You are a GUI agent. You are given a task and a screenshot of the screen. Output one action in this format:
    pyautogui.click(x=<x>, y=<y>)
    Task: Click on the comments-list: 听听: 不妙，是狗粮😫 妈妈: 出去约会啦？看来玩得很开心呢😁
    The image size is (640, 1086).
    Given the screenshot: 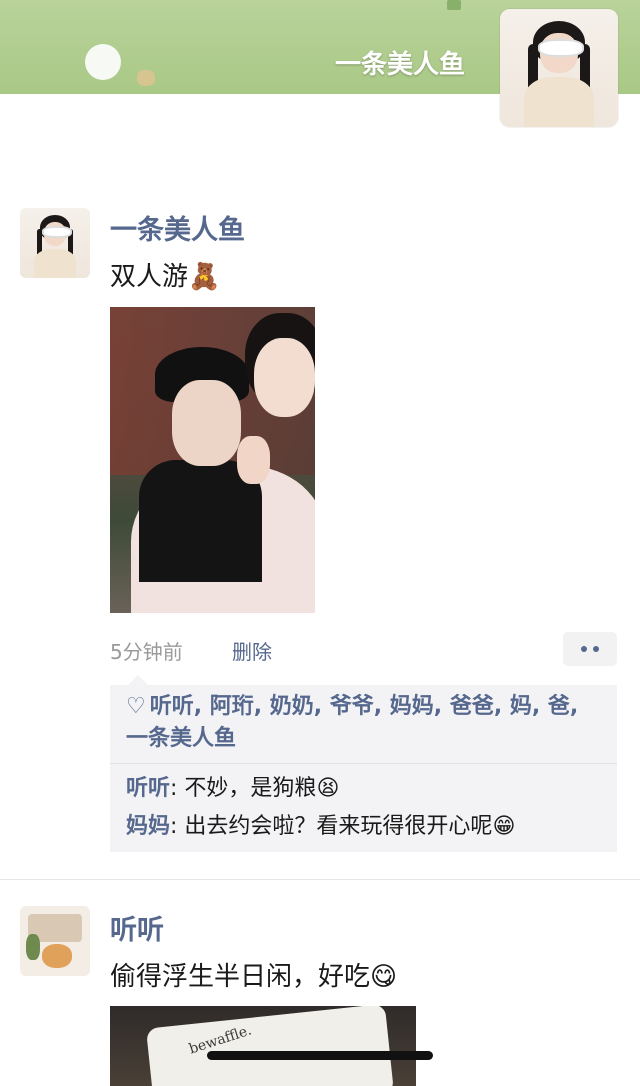 What is the action you would take?
    pyautogui.click(x=363, y=808)
    